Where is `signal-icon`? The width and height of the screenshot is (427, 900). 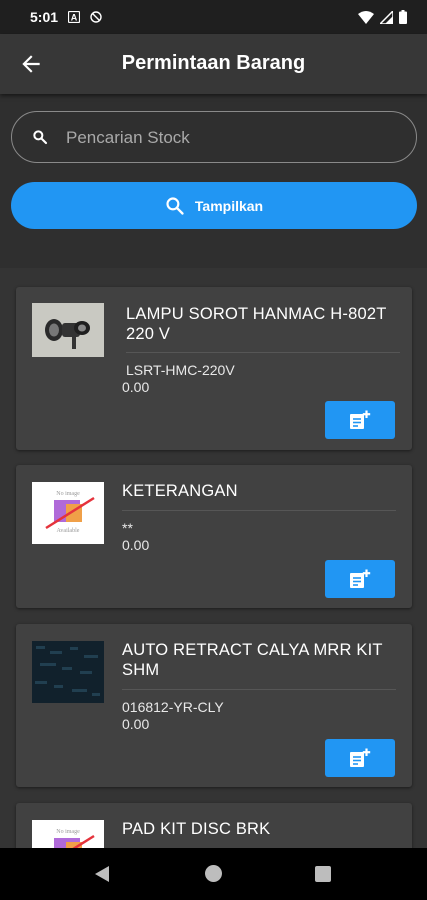
signal-icon is located at coordinates (386, 17).